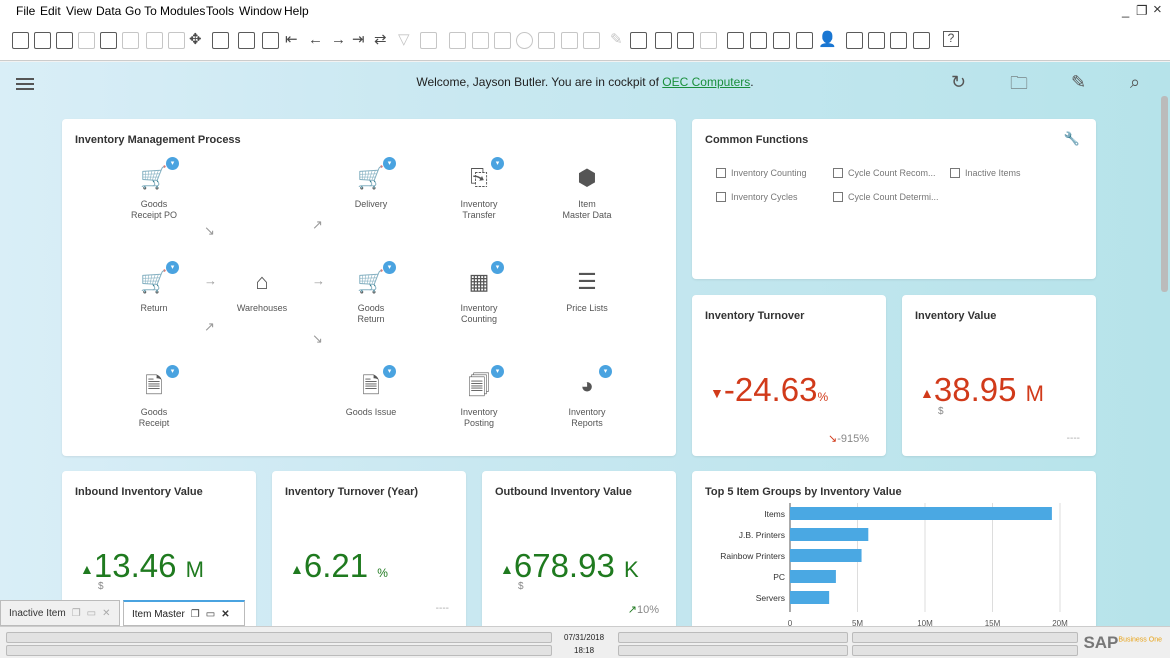 The width and height of the screenshot is (1170, 658). Describe the element at coordinates (182, 11) in the screenshot. I see `menu-modules: Modules` at that location.